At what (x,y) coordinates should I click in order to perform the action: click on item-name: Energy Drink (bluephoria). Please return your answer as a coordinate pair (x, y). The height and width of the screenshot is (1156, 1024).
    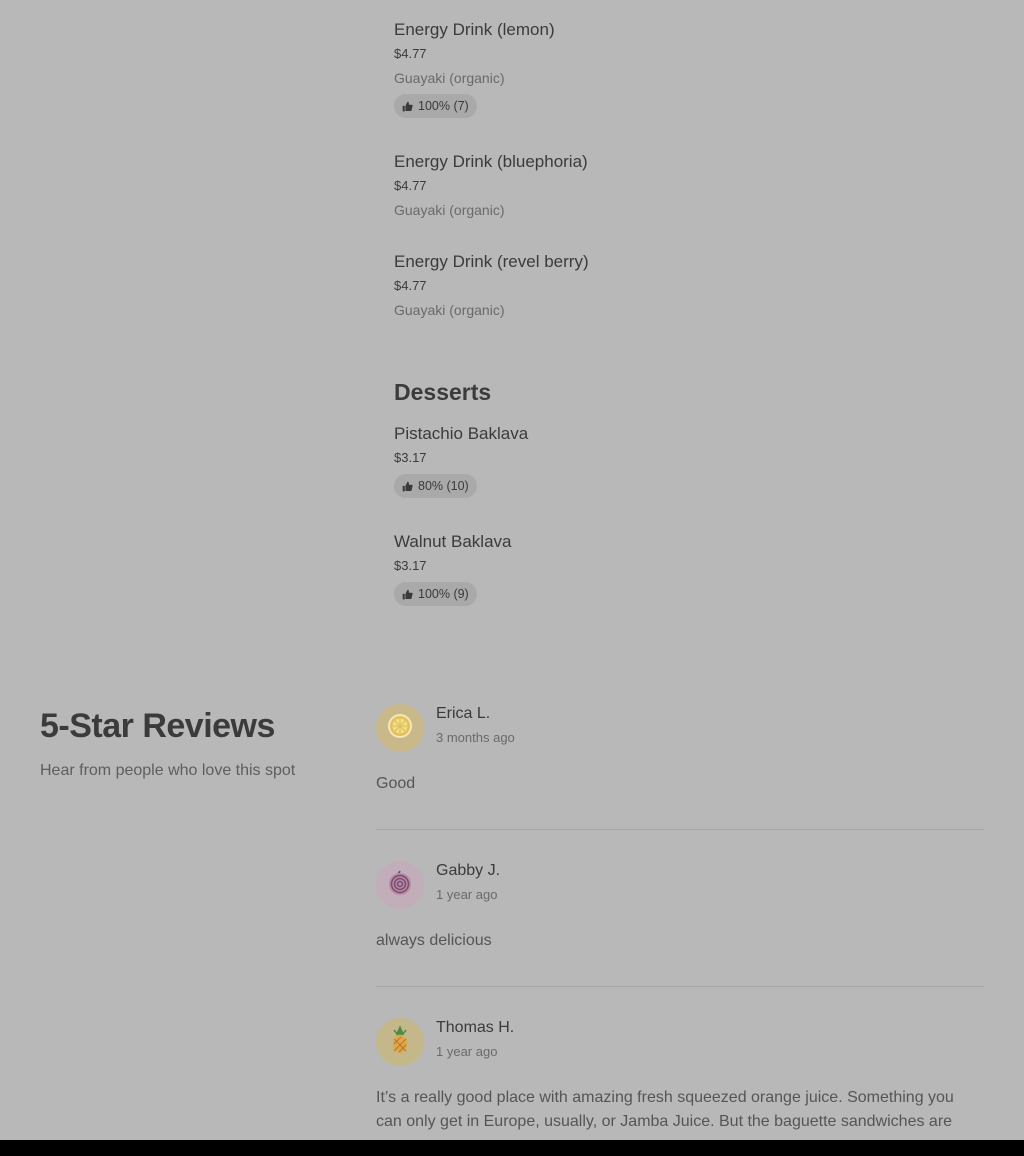
    Looking at the image, I should click on (491, 161).